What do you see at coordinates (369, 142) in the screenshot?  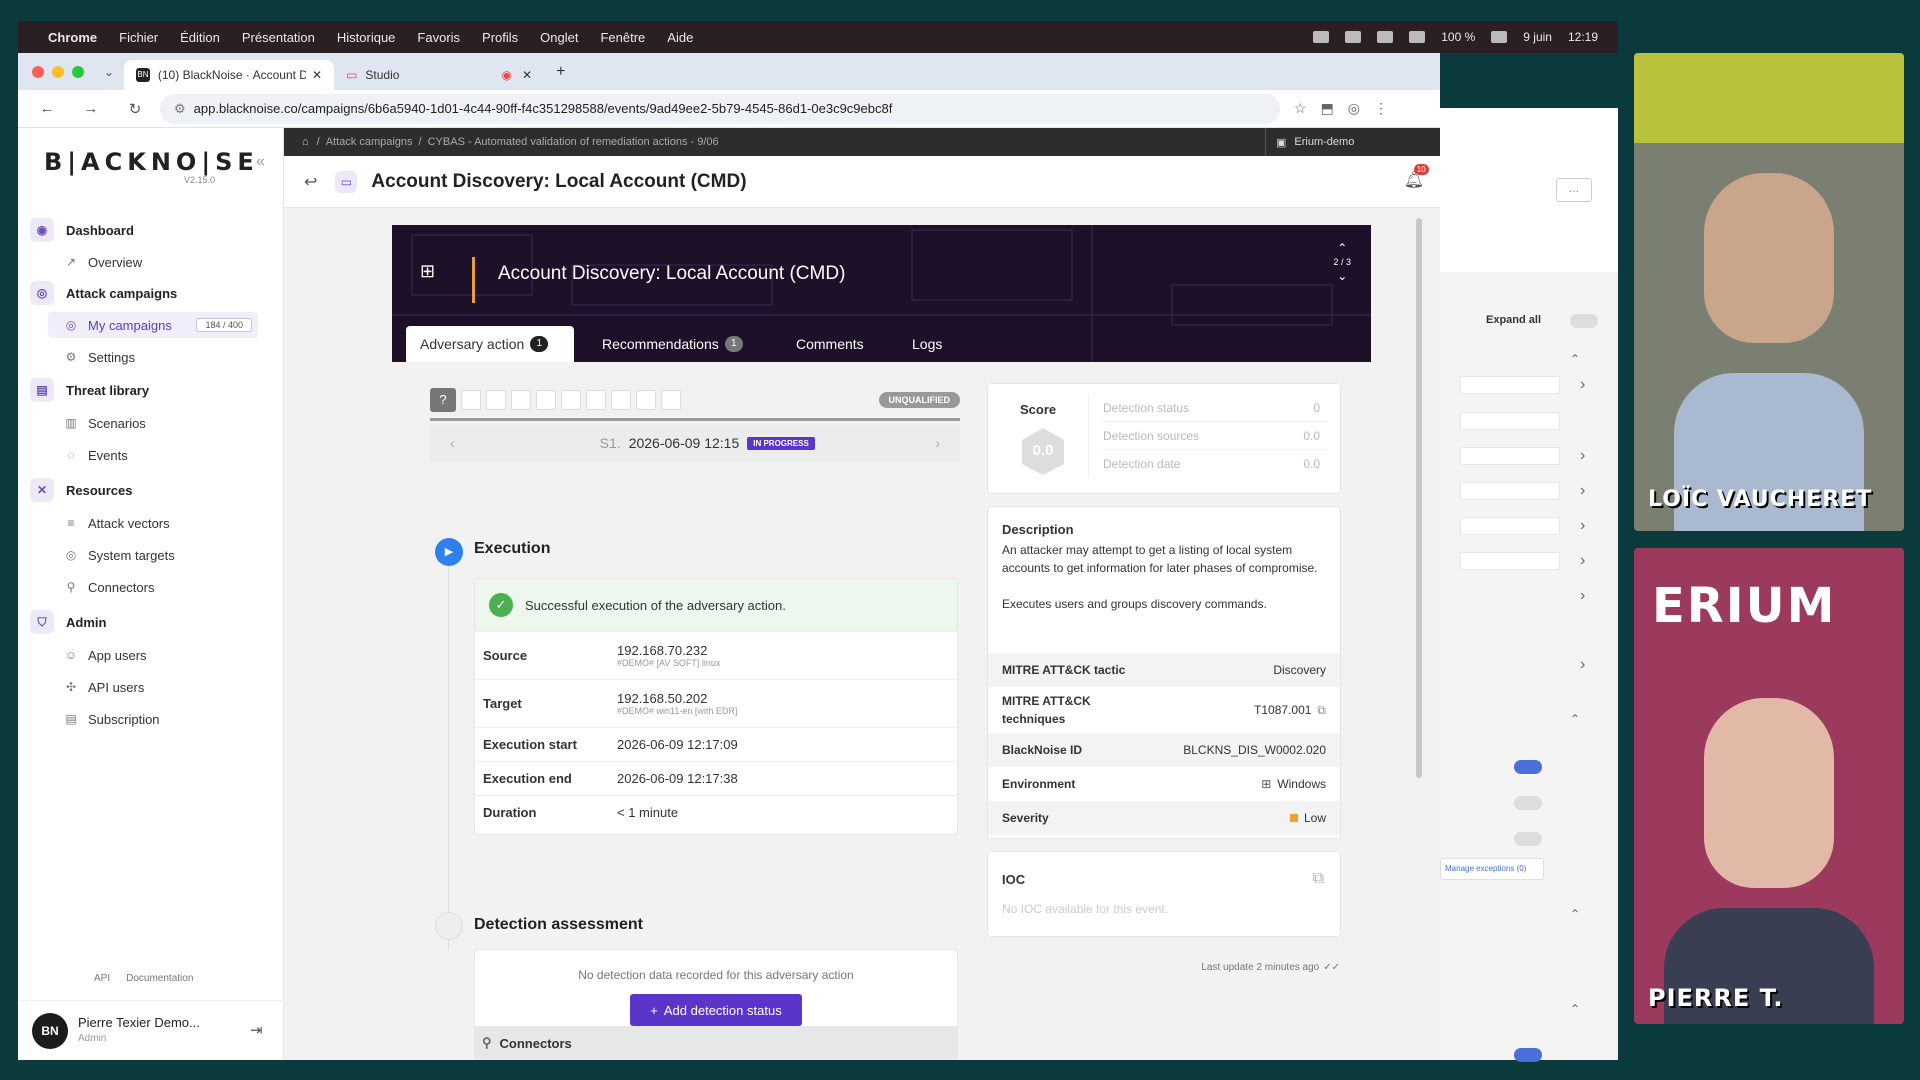 I see `breadcrumb-attack-campaigns: Attack campaigns` at bounding box center [369, 142].